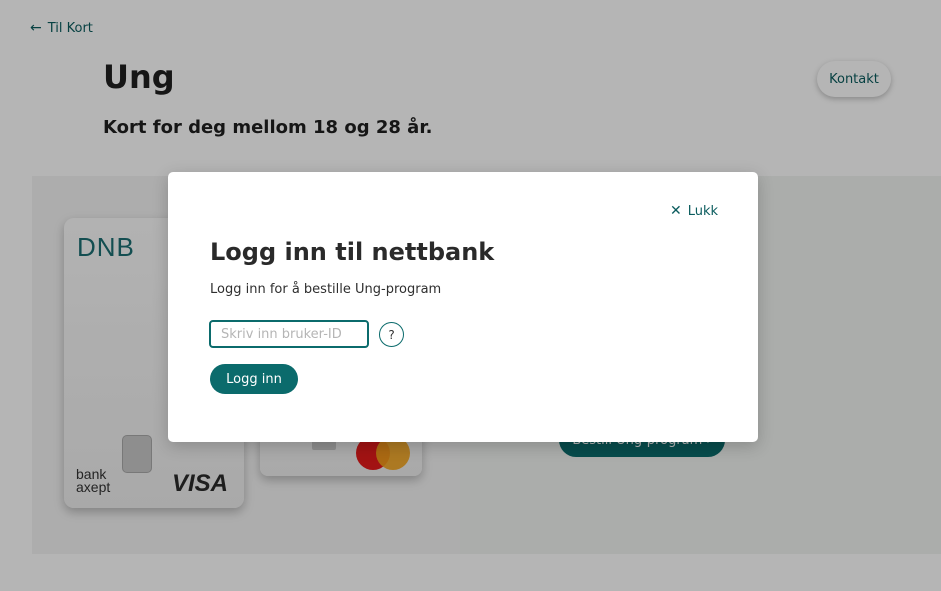  What do you see at coordinates (703, 211) in the screenshot?
I see `close-label: Lukk` at bounding box center [703, 211].